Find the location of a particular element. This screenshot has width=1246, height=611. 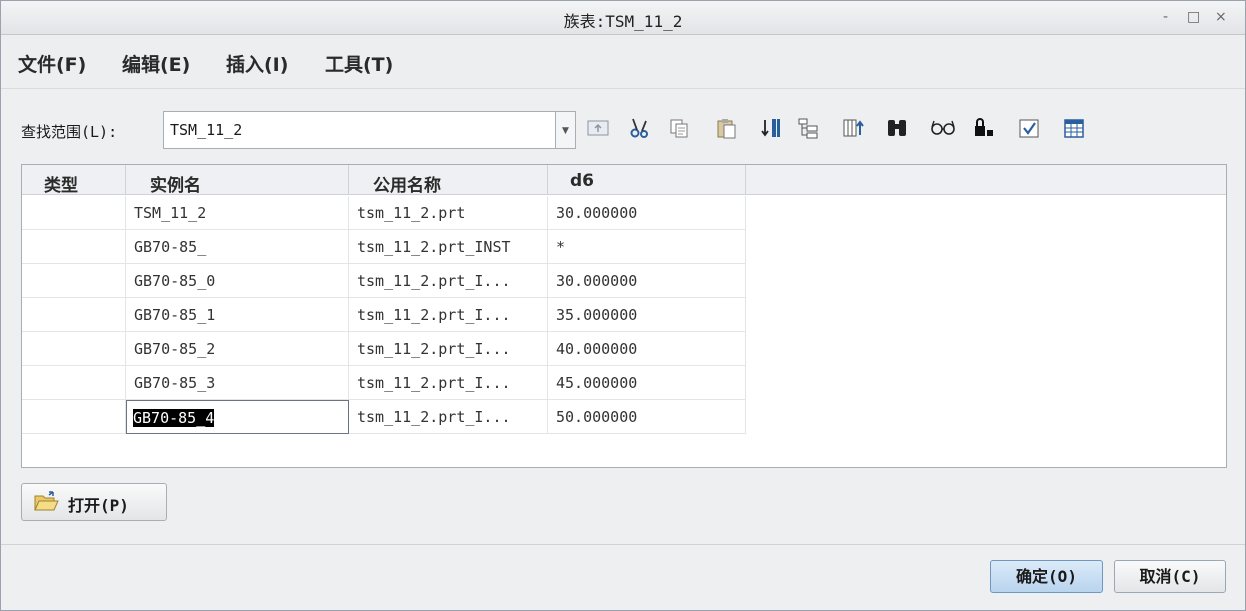

table-cell-instance-name: GB70-85_1 is located at coordinates (237, 315).